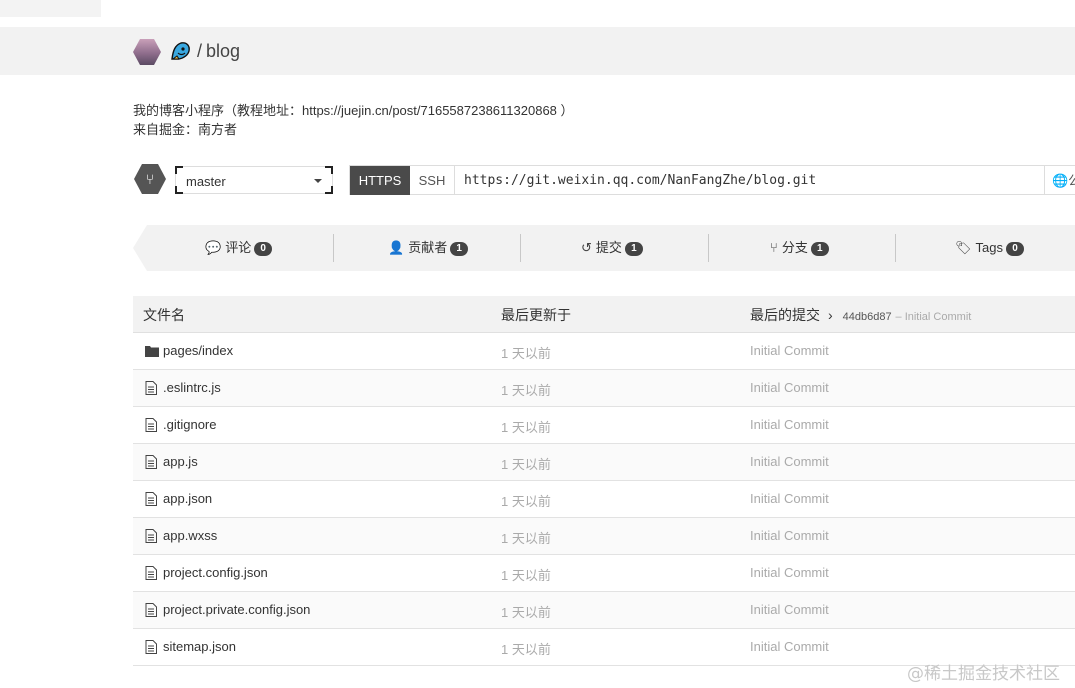 This screenshot has width=1075, height=688. What do you see at coordinates (380, 180) in the screenshot?
I see `https-toggle-button: HTTPS` at bounding box center [380, 180].